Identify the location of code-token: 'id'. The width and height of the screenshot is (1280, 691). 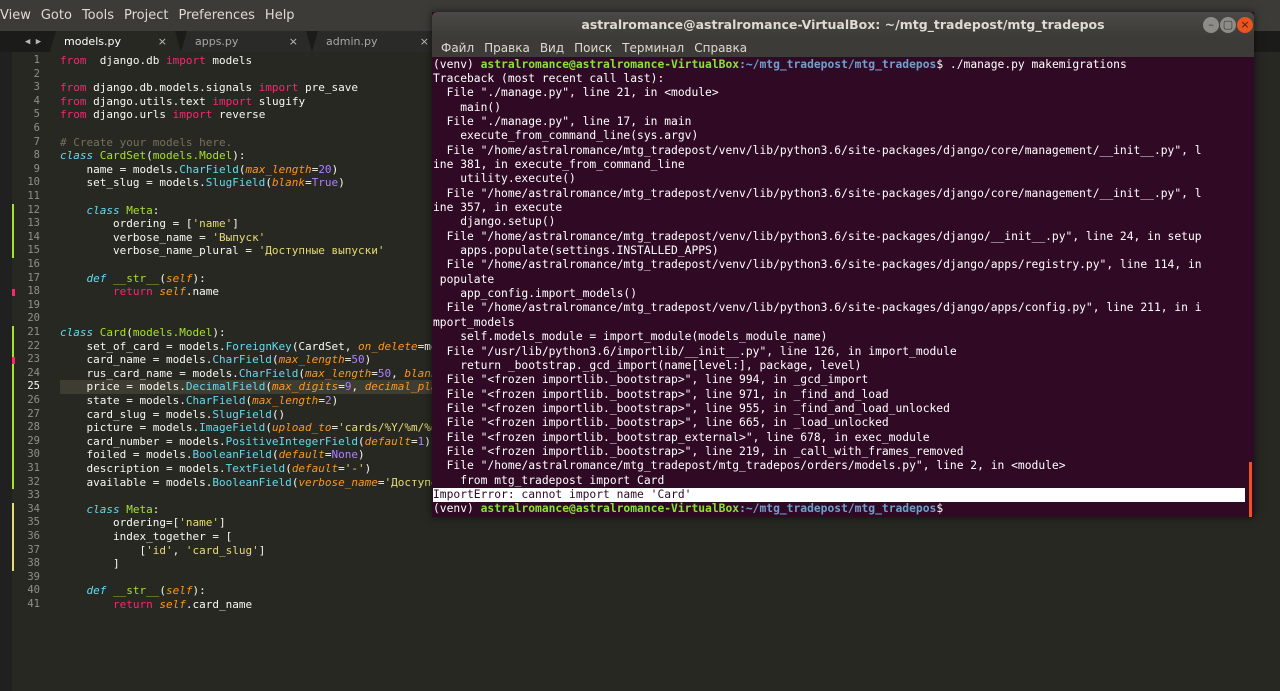
(159, 550).